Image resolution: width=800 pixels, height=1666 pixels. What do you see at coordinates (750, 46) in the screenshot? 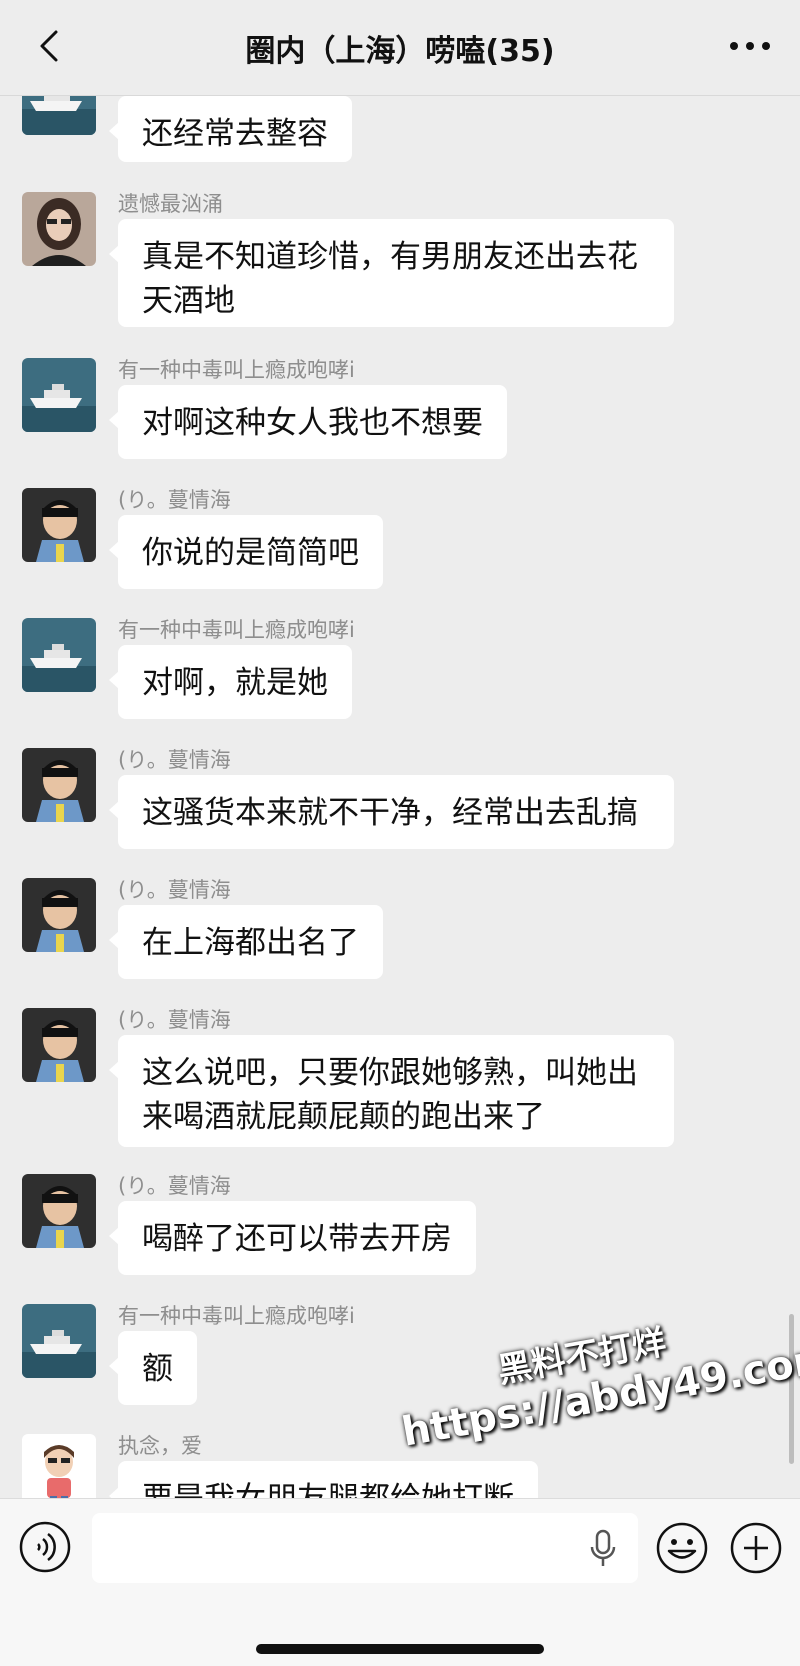
I see `more-dots-icon` at bounding box center [750, 46].